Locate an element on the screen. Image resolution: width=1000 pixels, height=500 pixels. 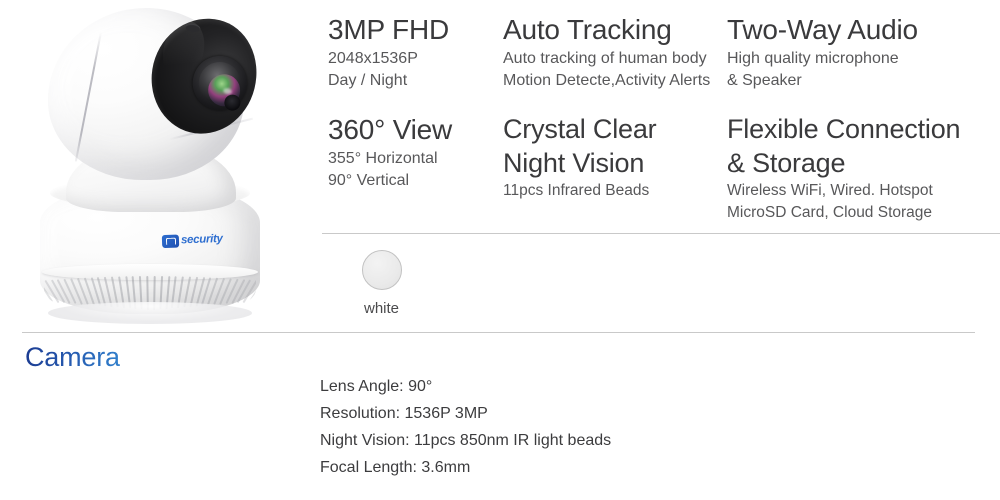
feature-subtitle-line: Wireless WiFi, Wired. Hotspot is located at coordinates (830, 190).